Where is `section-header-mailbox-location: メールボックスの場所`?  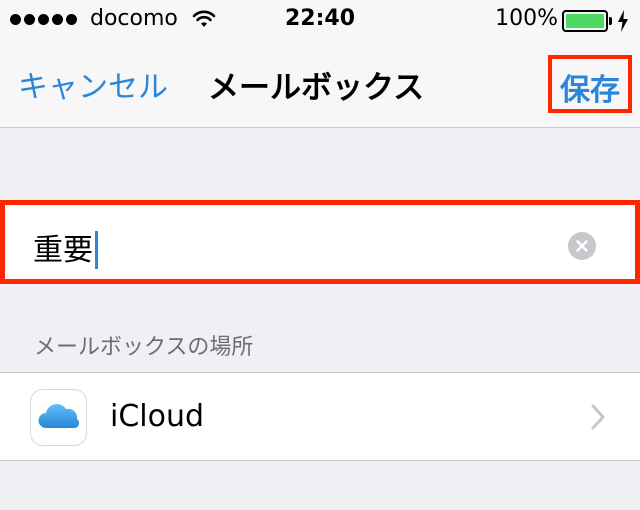
section-header-mailbox-location: メールボックスの場所 is located at coordinates (144, 347).